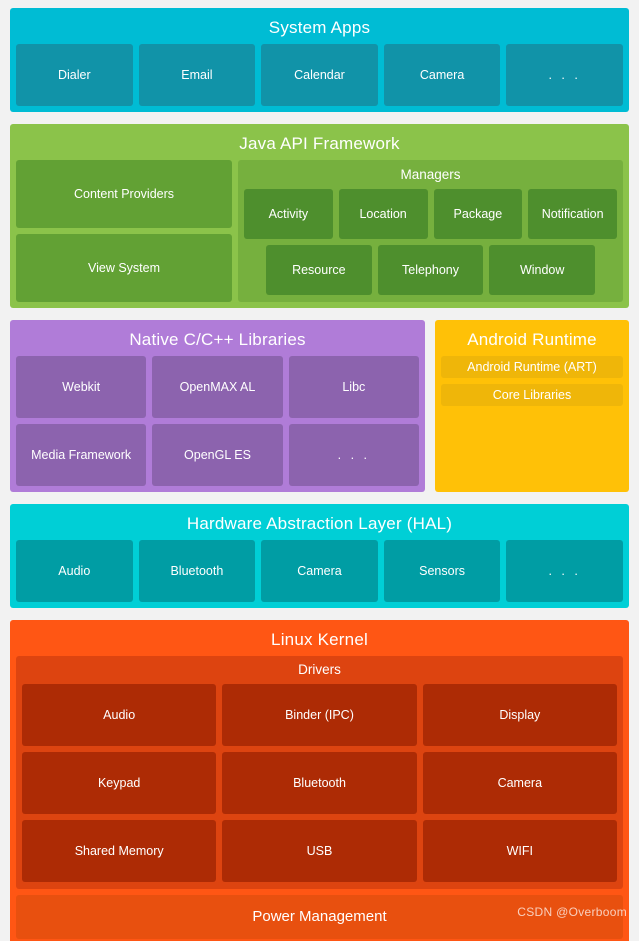 The height and width of the screenshot is (941, 639). I want to click on tile-libc: Libc, so click(353, 387).